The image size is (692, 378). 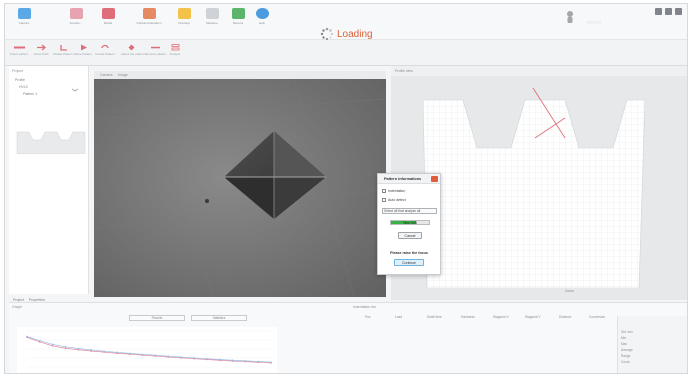 What do you see at coordinates (652, 344) in the screenshot?
I see `statistics-side-panel: Std. dev. Min Max Average Range Count` at bounding box center [652, 344].